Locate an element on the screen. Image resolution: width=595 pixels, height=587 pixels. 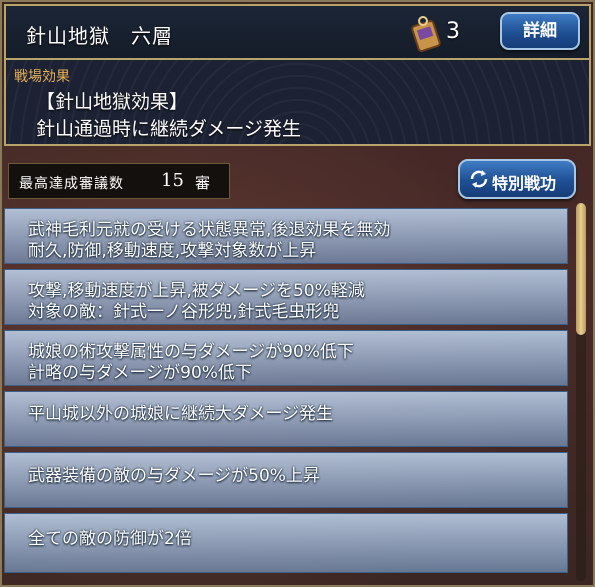
effect-text: 全ての敵の防御が2倍 is located at coordinates (110, 539).